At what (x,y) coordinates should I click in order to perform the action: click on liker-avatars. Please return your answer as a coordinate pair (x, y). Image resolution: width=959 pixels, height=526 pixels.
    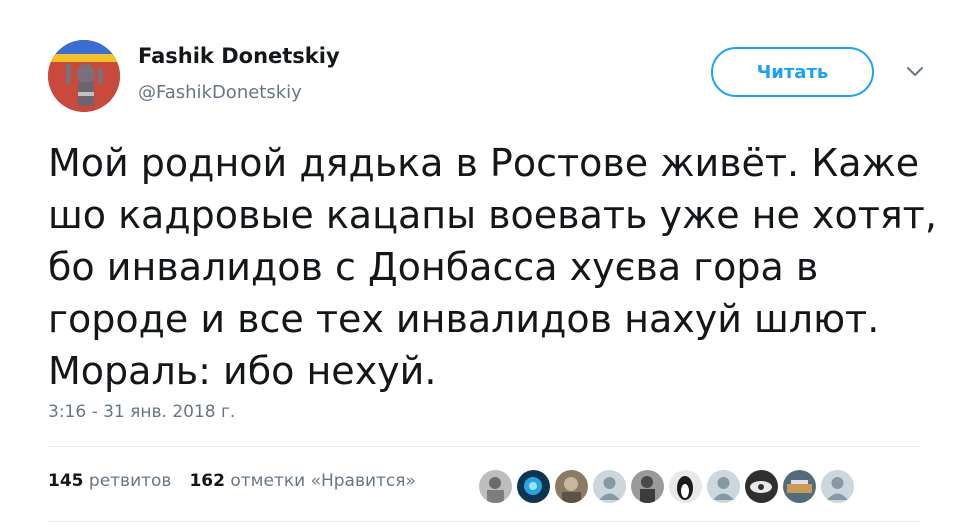
    Looking at the image, I should click on (666, 486).